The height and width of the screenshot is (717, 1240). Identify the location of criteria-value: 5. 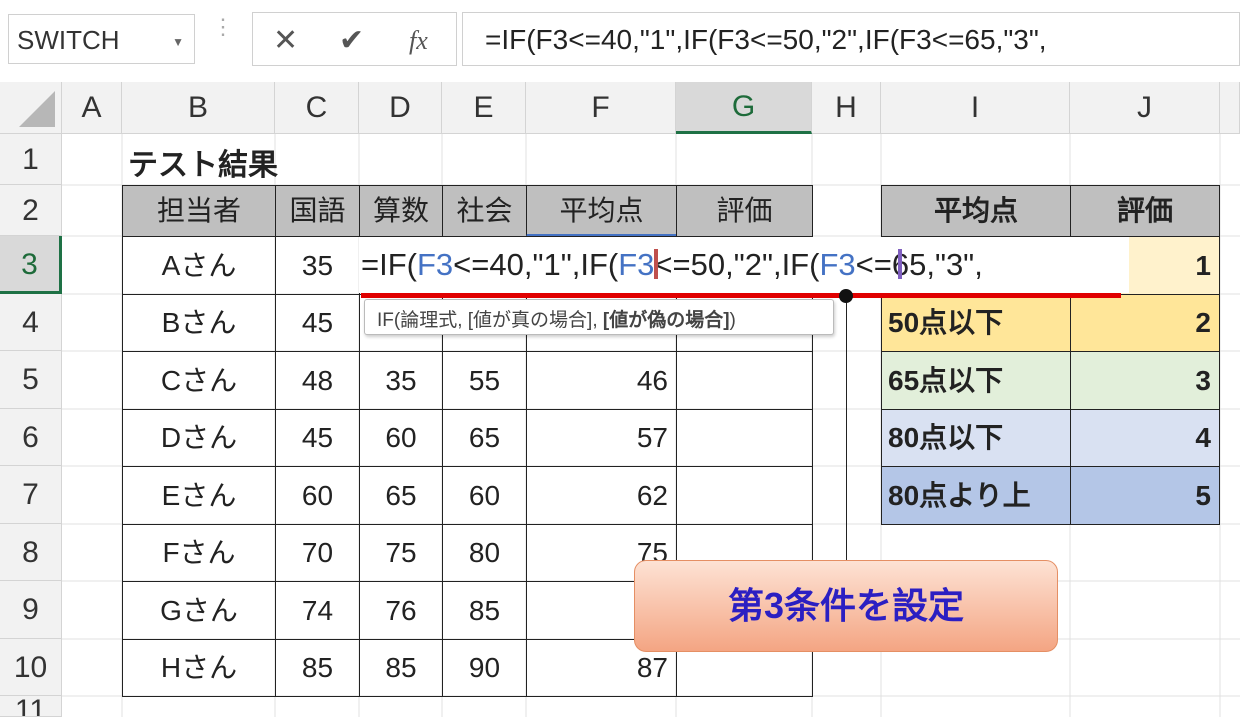
(1145, 495).